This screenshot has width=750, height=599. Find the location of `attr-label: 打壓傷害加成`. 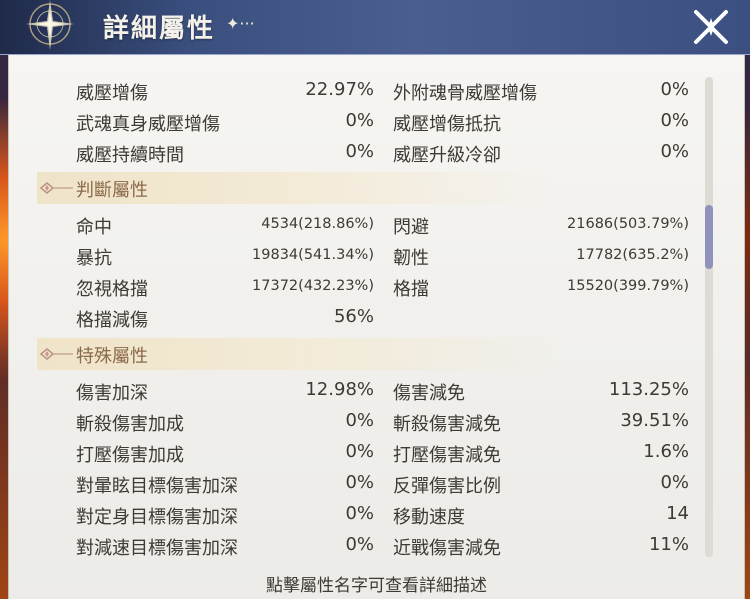

attr-label: 打壓傷害加成 is located at coordinates (130, 454).